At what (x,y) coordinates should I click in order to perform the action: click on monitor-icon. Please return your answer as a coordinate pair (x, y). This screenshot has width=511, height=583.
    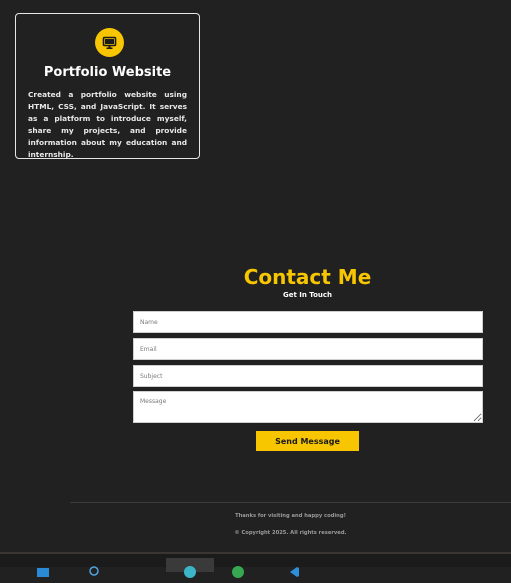
    Looking at the image, I should click on (109, 42).